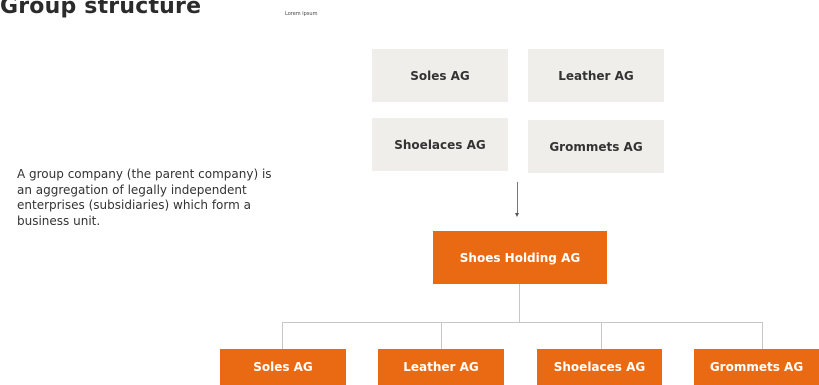 Image resolution: width=819 pixels, height=385 pixels. What do you see at coordinates (599, 367) in the screenshot?
I see `subsidiary-shoelaces: Shoelaces AG` at bounding box center [599, 367].